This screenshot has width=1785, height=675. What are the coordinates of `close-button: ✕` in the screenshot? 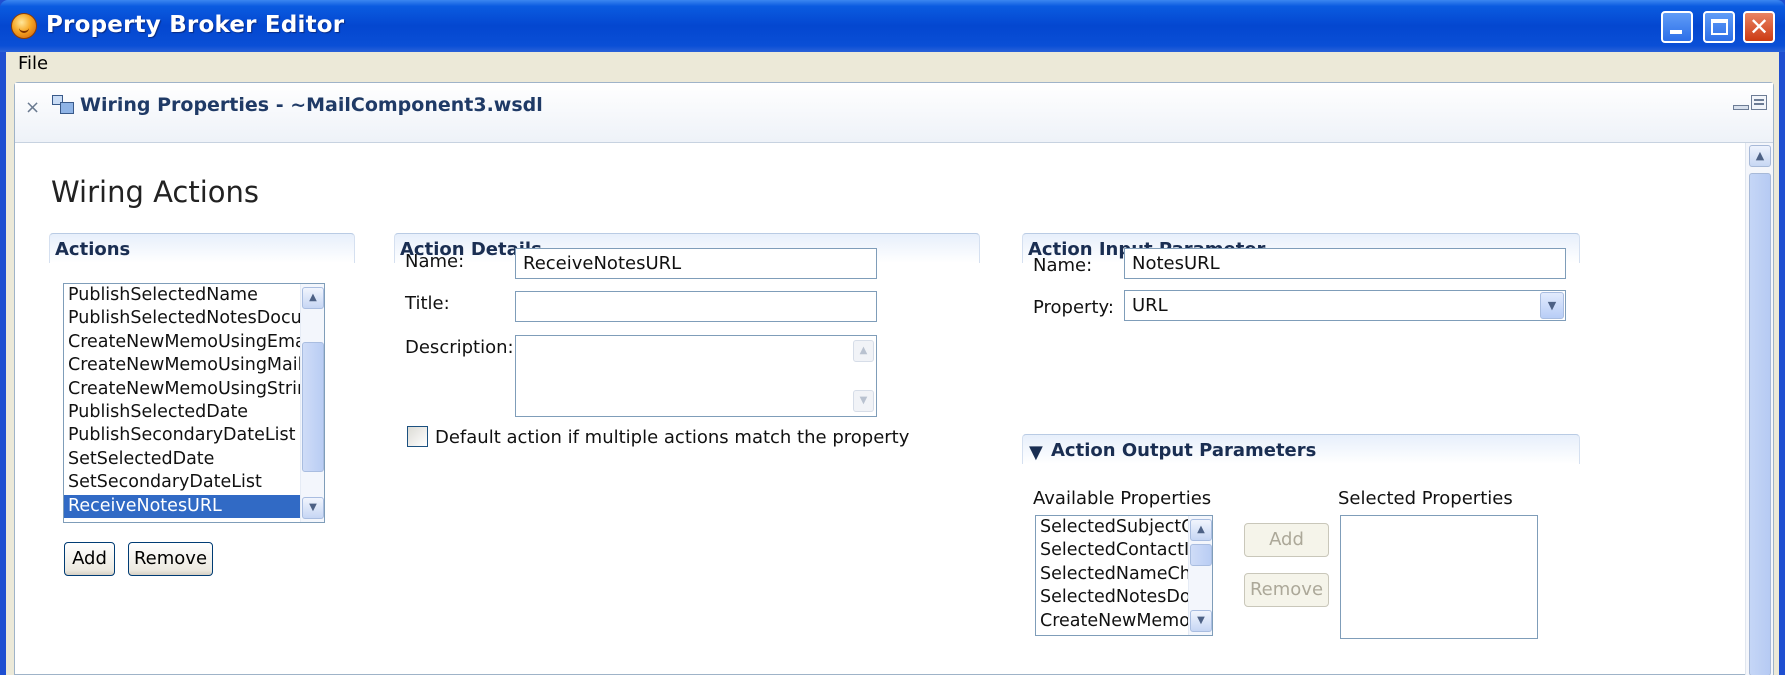 It's located at (1759, 27).